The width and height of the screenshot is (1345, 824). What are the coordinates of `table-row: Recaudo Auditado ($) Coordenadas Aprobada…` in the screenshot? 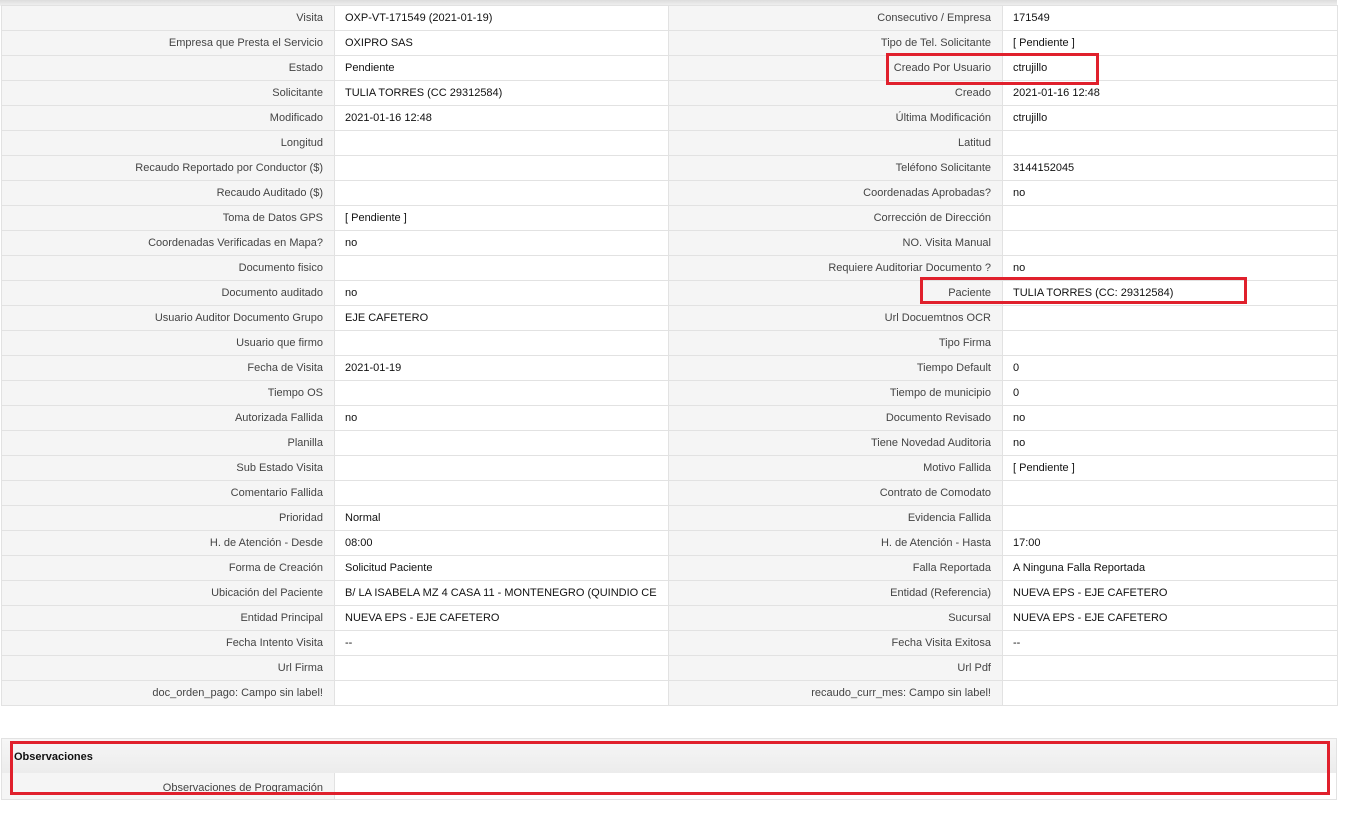 It's located at (669, 193).